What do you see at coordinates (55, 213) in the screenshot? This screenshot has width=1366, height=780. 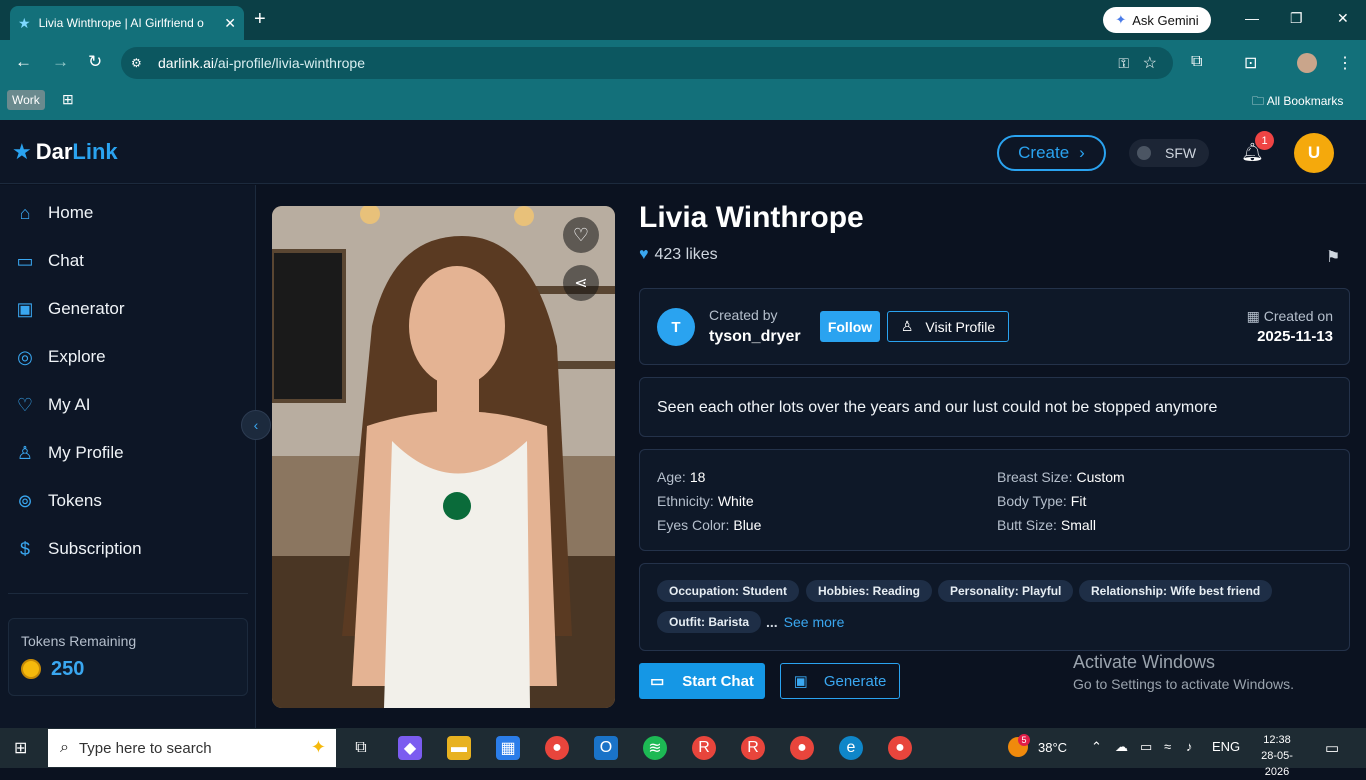 I see `sidebar-item-home: ⌂ Home` at bounding box center [55, 213].